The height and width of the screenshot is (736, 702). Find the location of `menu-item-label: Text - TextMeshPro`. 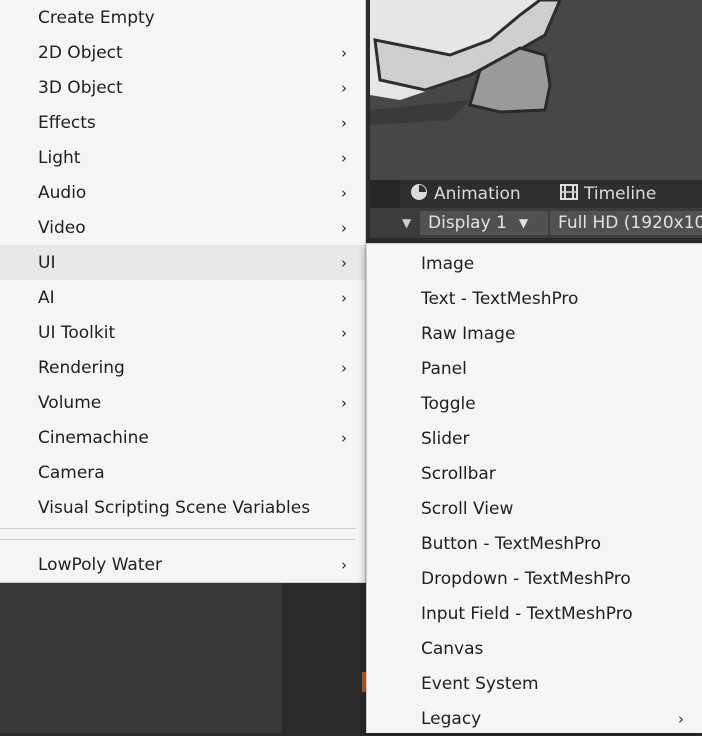

menu-item-label: Text - TextMeshPro is located at coordinates (500, 298).